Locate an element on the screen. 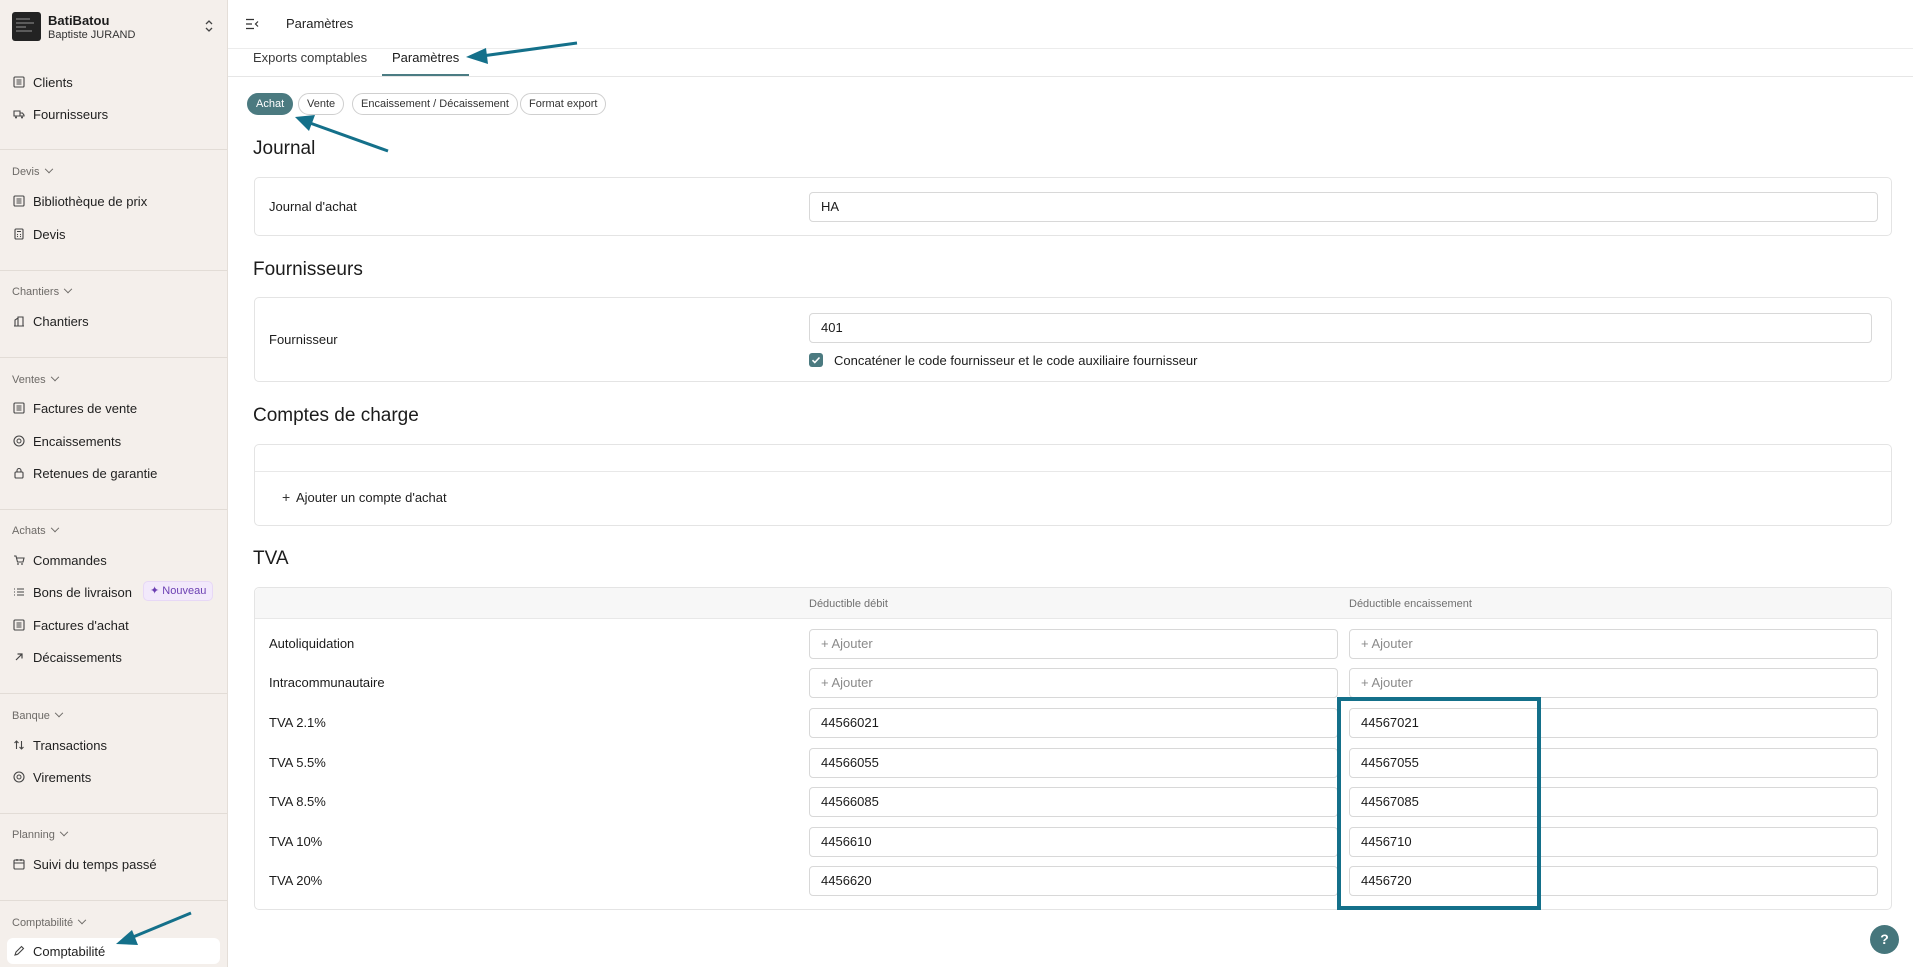 The width and height of the screenshot is (1913, 967). tva-encaissement-input: 44567085 is located at coordinates (1613, 802).